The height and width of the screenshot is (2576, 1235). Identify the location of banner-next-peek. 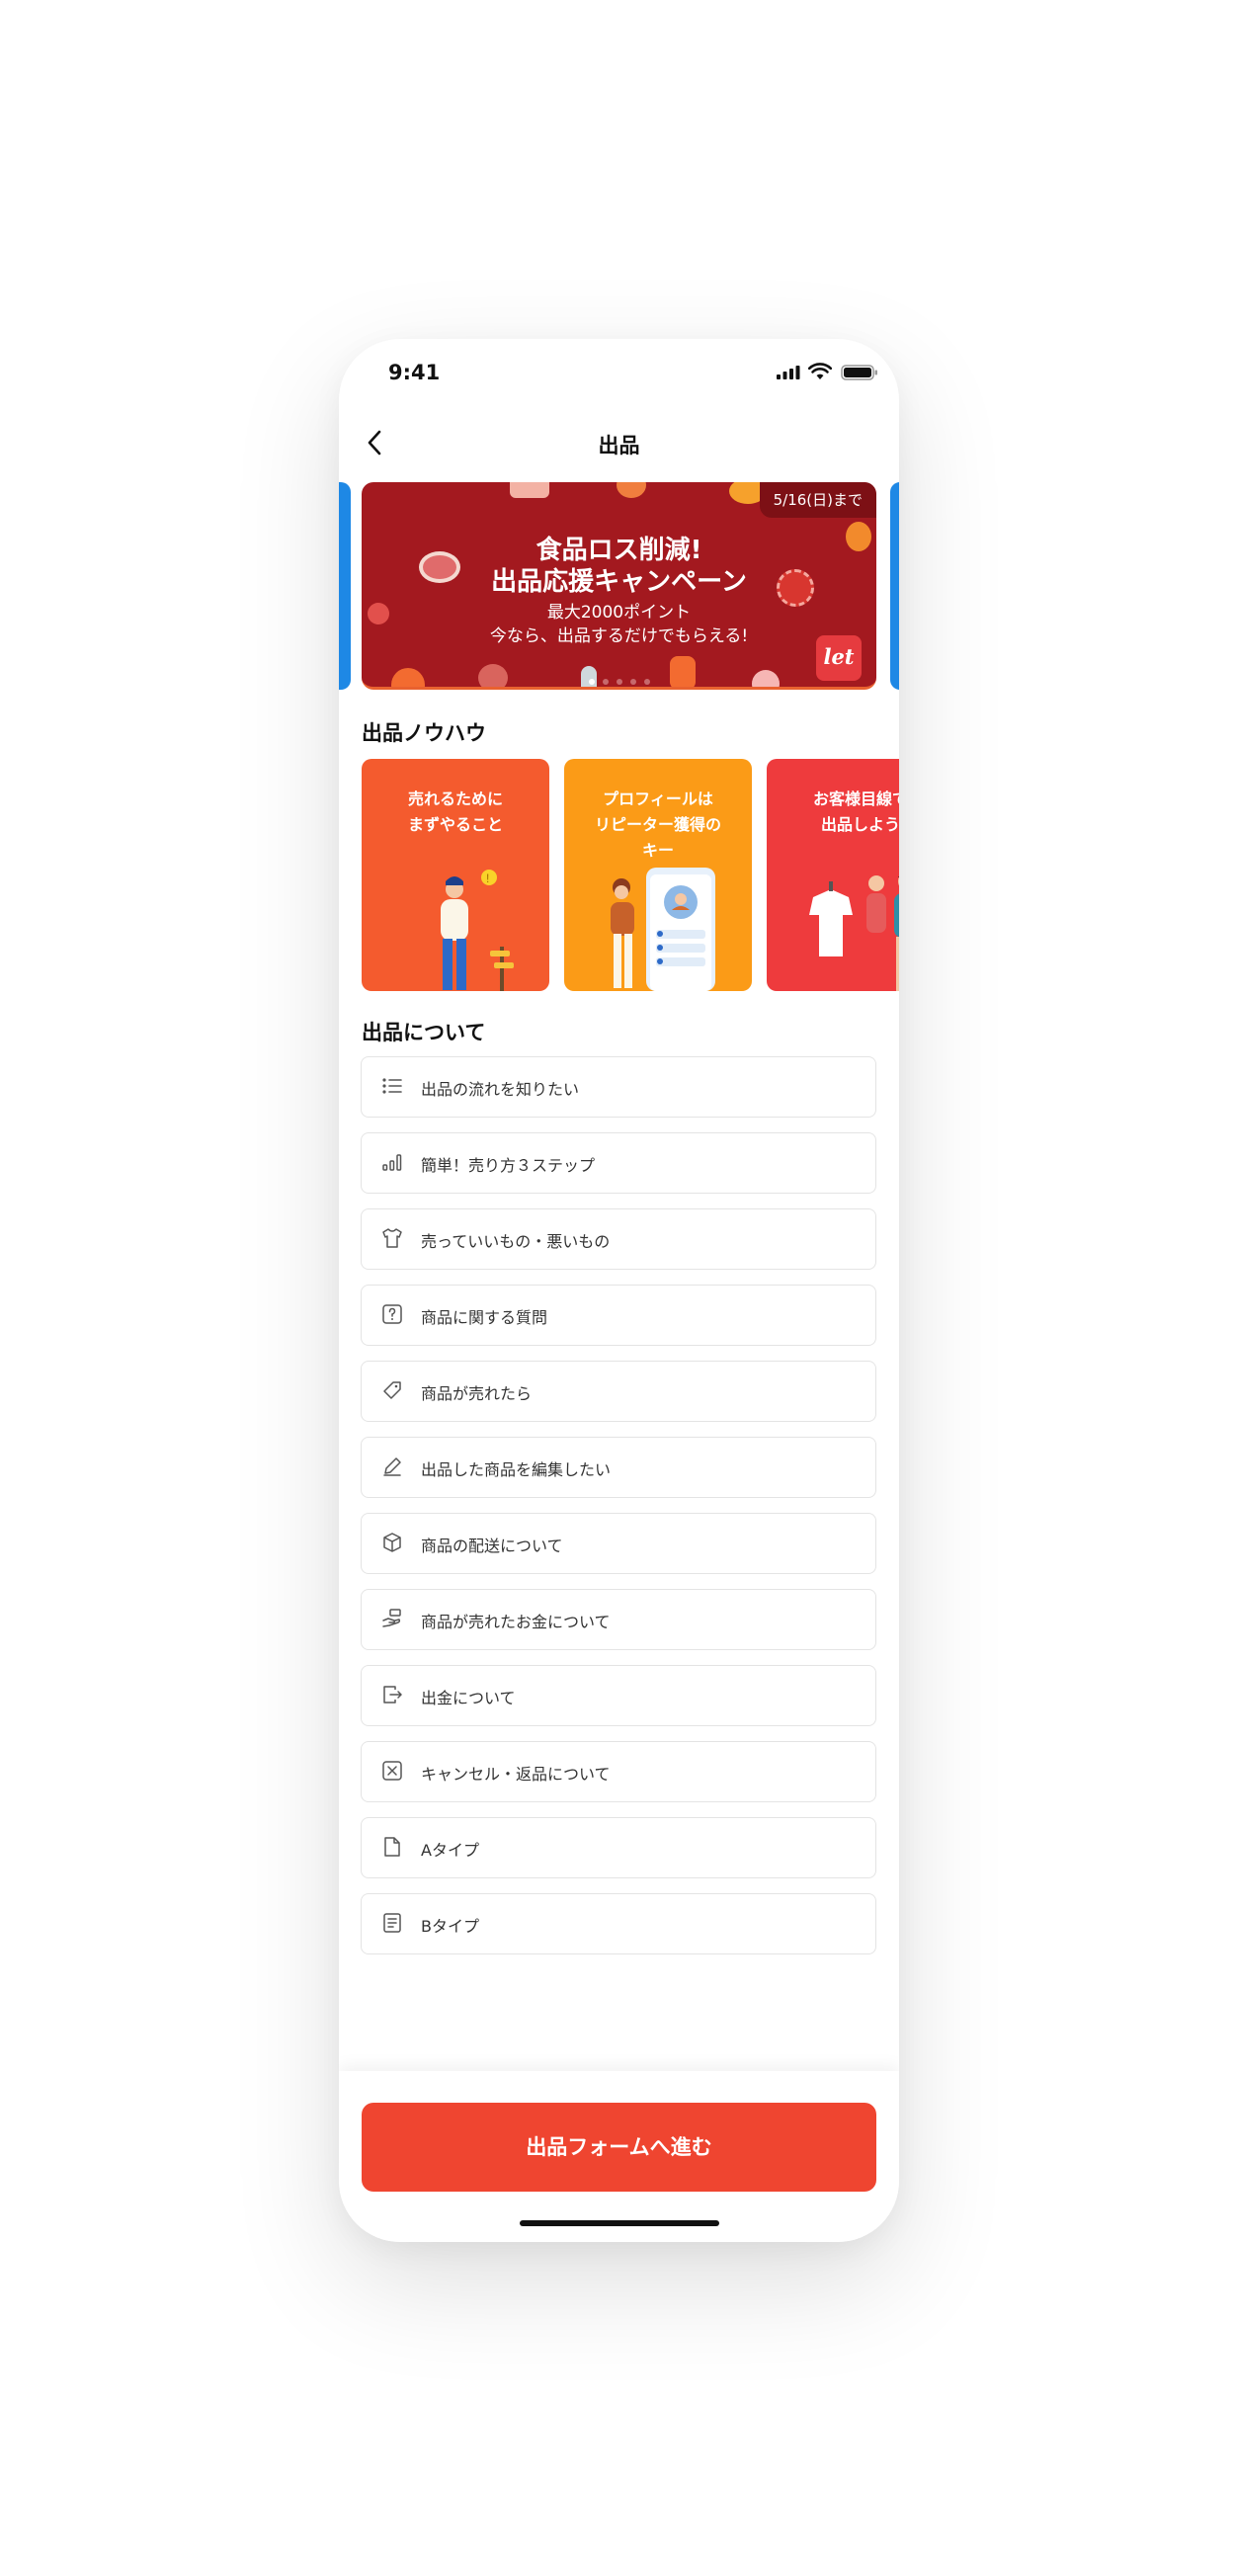
(894, 586).